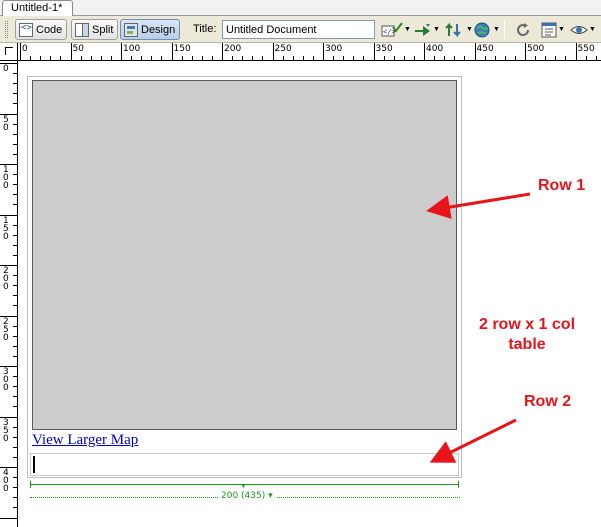  I want to click on annotation-arrows, so click(478, 327).